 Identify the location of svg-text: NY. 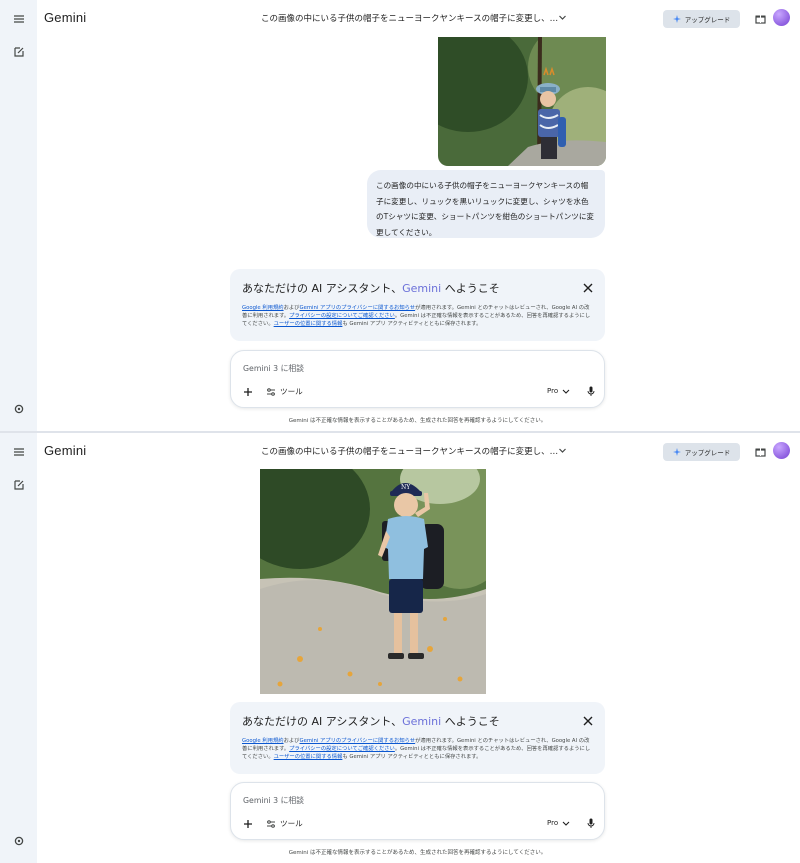
(406, 487).